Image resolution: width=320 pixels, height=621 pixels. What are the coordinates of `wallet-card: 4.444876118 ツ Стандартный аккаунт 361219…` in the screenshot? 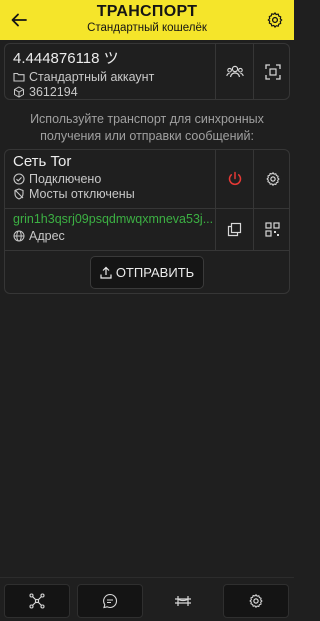 It's located at (147, 71).